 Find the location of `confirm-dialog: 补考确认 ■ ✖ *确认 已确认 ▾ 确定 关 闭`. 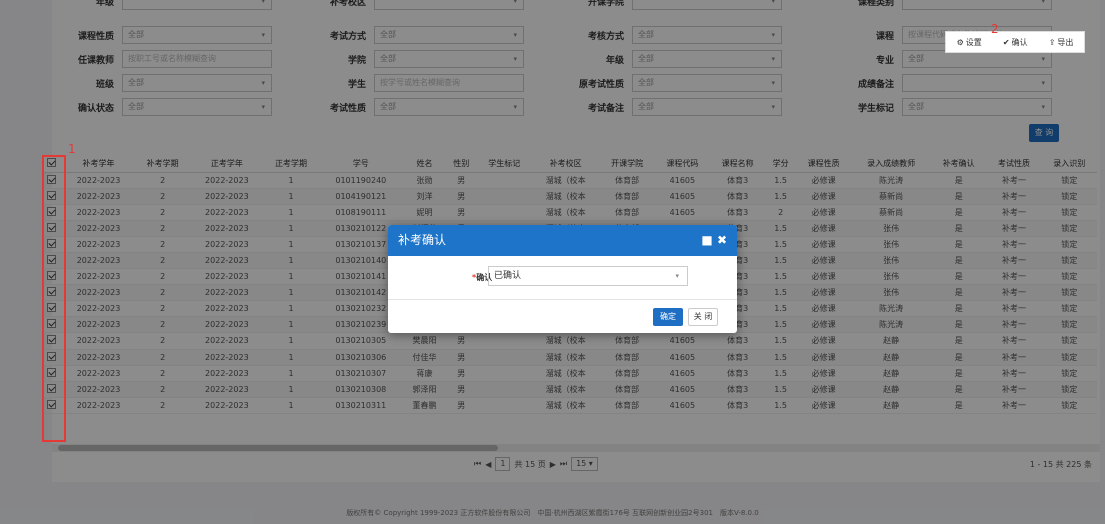

confirm-dialog: 补考确认 ■ ✖ *确认 已确认 ▾ 确定 关 闭 is located at coordinates (562, 279).